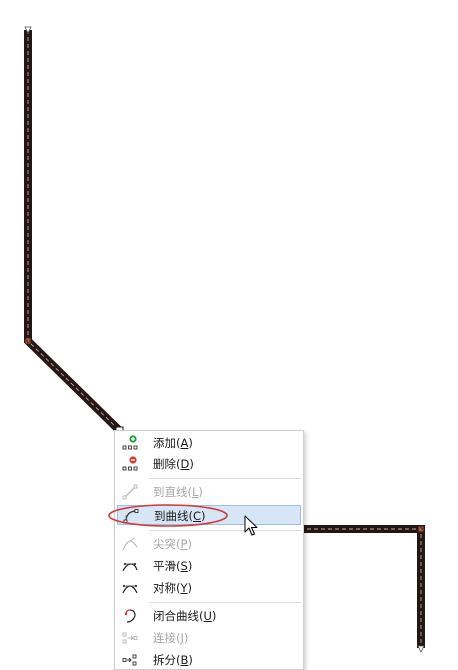  I want to click on menu-item-label: 添加(A), so click(173, 443).